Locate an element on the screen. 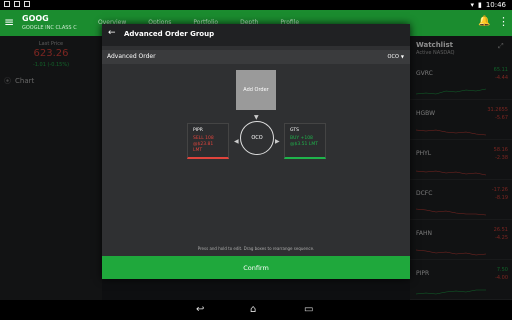 The width and height of the screenshot is (512, 320). status-right: ▾ ▮ 10:46 is located at coordinates (488, 5).